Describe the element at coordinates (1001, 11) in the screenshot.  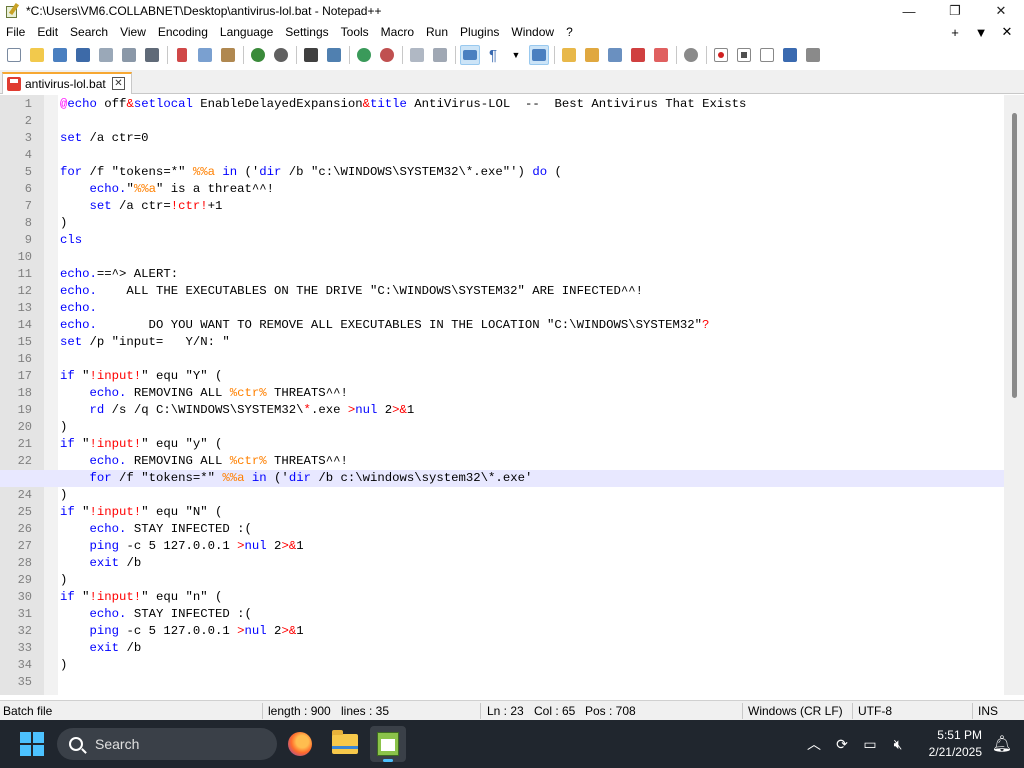
I see `close-button: ✕` at that location.